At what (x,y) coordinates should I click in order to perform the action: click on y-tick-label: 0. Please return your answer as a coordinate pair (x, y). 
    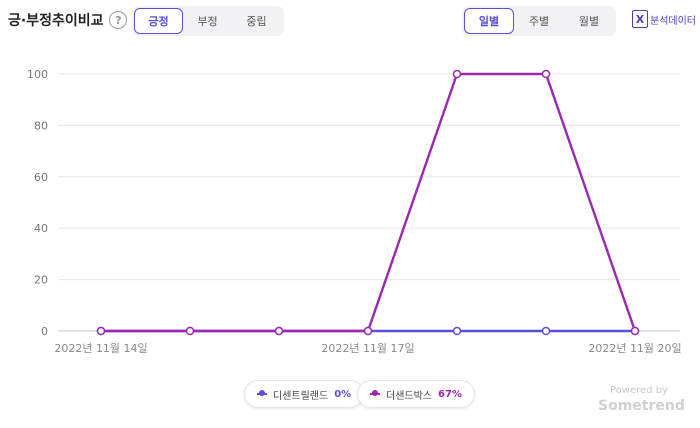
    Looking at the image, I should click on (44, 331).